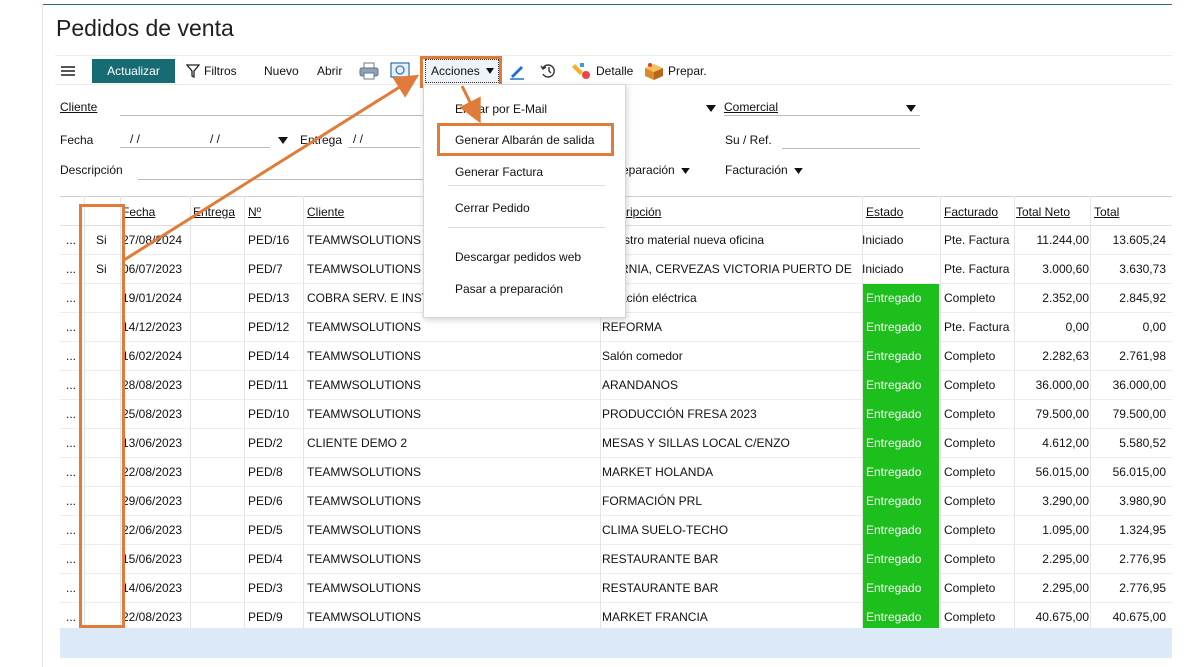 This screenshot has width=1186, height=667. Describe the element at coordinates (211, 71) in the screenshot. I see `filters-button: Filtros` at that location.